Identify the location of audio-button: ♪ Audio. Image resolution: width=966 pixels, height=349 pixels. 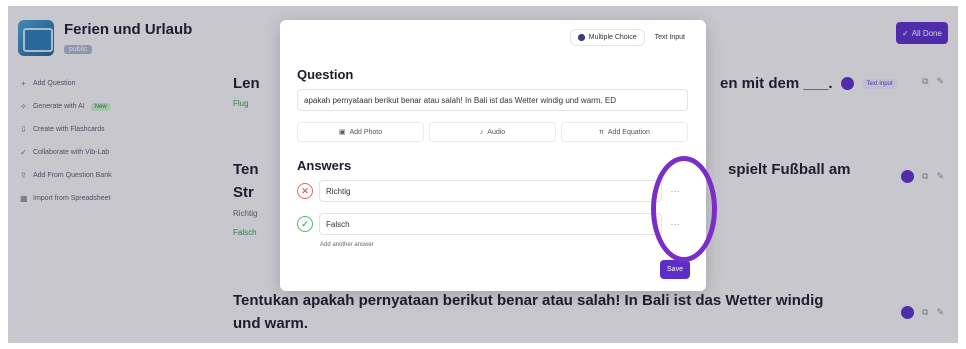
(492, 132).